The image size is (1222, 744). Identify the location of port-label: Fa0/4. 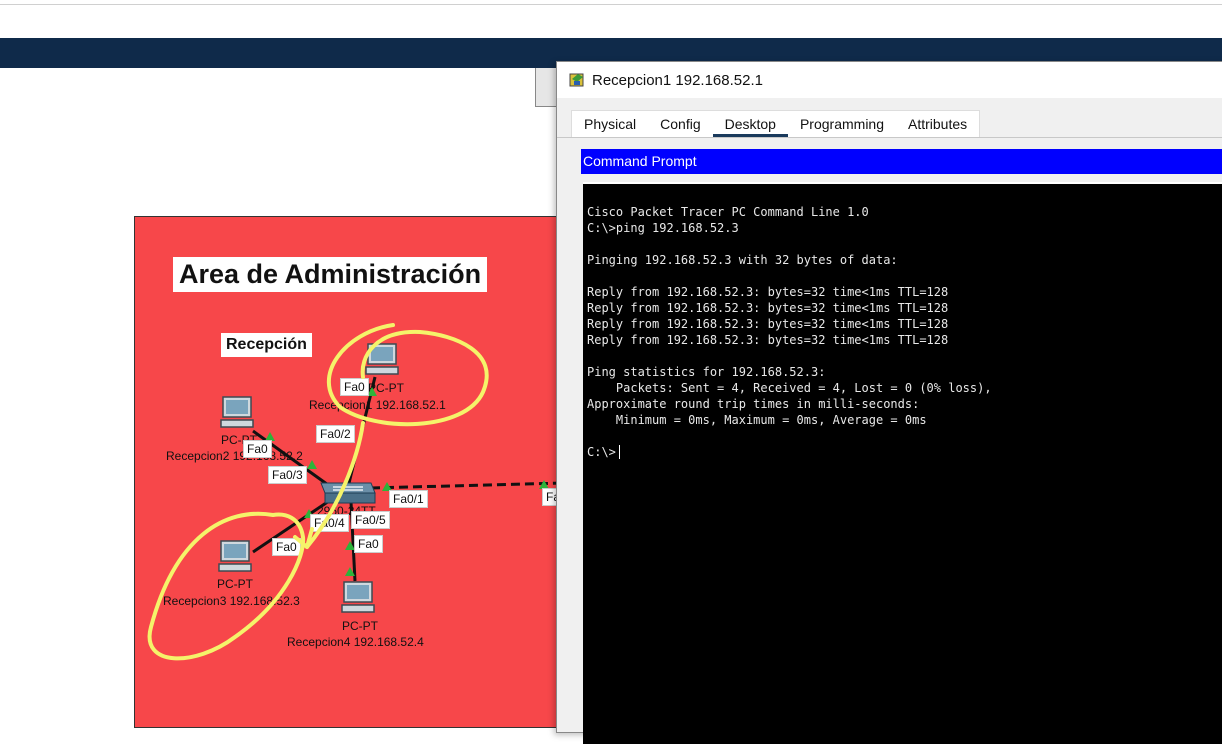
(329, 523).